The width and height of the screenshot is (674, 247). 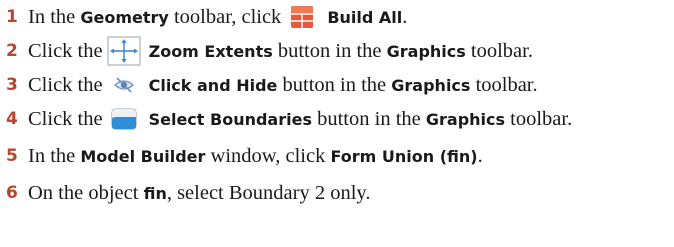 What do you see at coordinates (12, 51) in the screenshot?
I see `step-number: 2` at bounding box center [12, 51].